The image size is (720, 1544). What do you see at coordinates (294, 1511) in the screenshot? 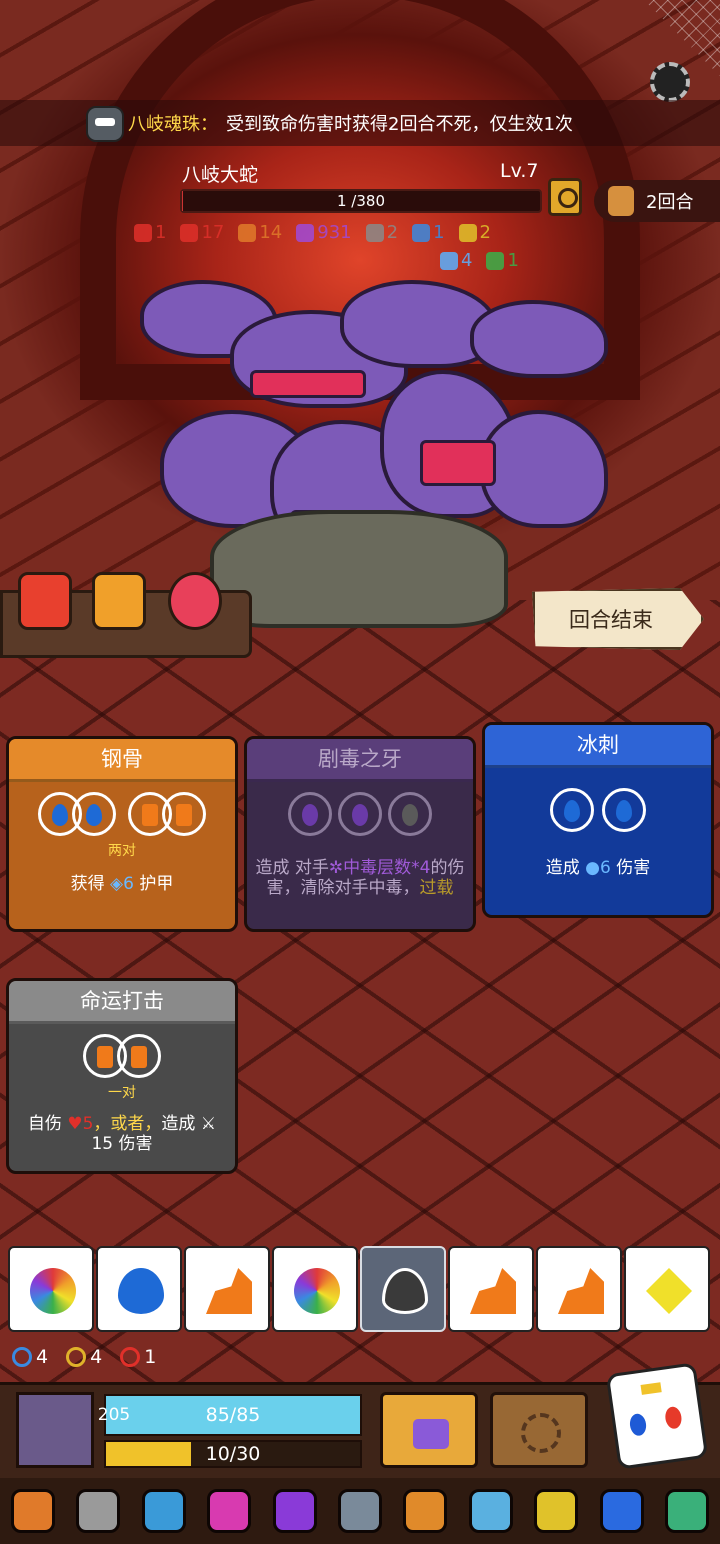
I see `purple-flask-icon` at bounding box center [294, 1511].